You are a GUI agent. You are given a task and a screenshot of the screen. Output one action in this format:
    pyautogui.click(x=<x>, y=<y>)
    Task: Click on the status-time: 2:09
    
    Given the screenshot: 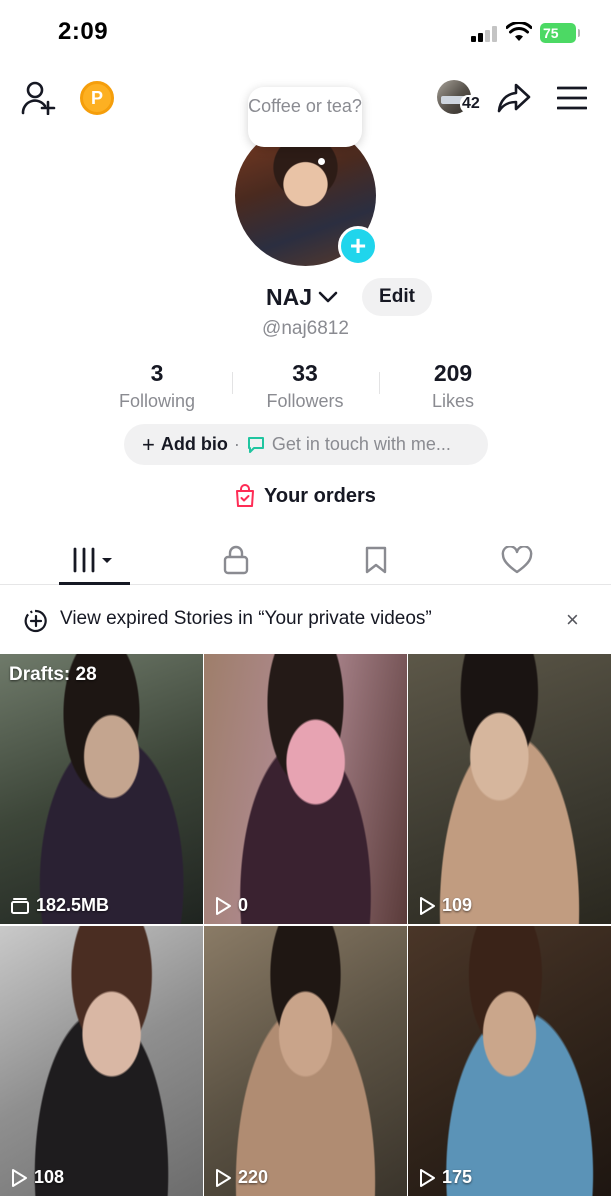 What is the action you would take?
    pyautogui.click(x=83, y=31)
    